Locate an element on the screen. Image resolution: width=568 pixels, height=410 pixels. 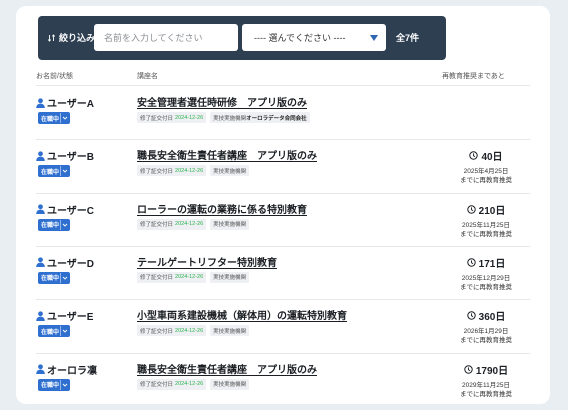
days-remaining-text: 171日 is located at coordinates (492, 264).